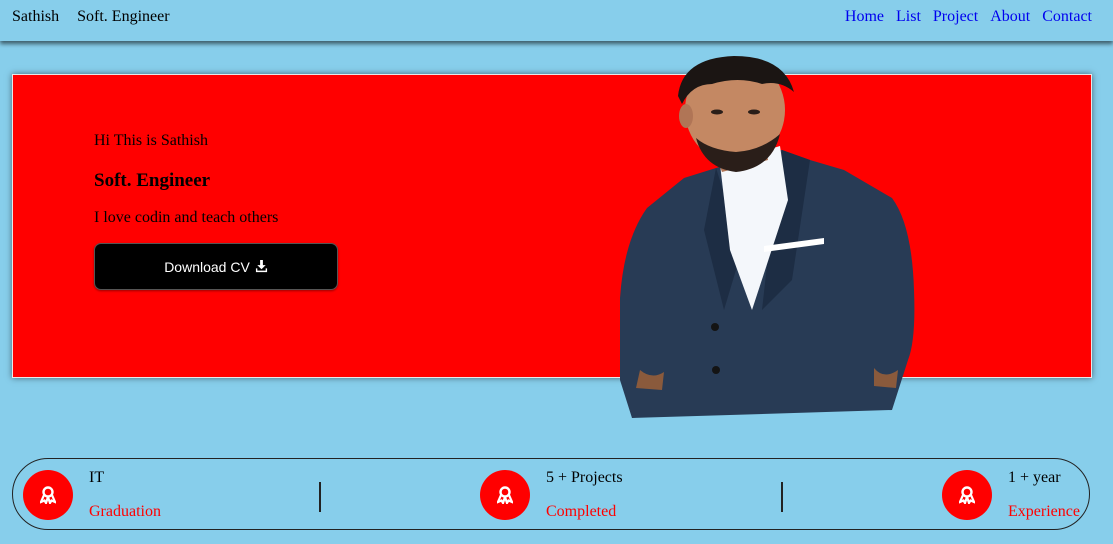  What do you see at coordinates (152, 180) in the screenshot?
I see `hero-role: Soft. Engineer` at bounding box center [152, 180].